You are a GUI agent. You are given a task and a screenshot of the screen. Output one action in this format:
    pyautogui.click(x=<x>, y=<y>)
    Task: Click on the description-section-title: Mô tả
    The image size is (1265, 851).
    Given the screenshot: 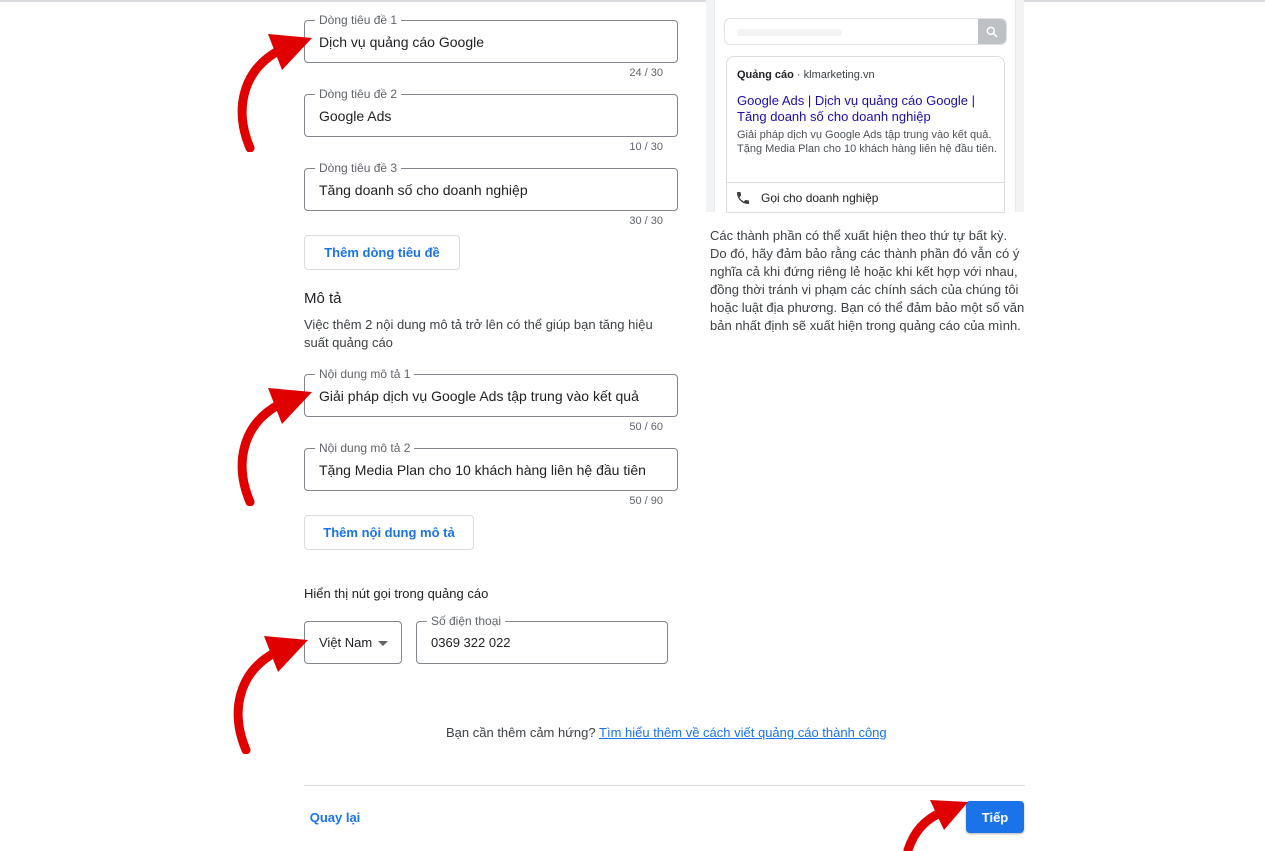 What is the action you would take?
    pyautogui.click(x=323, y=298)
    